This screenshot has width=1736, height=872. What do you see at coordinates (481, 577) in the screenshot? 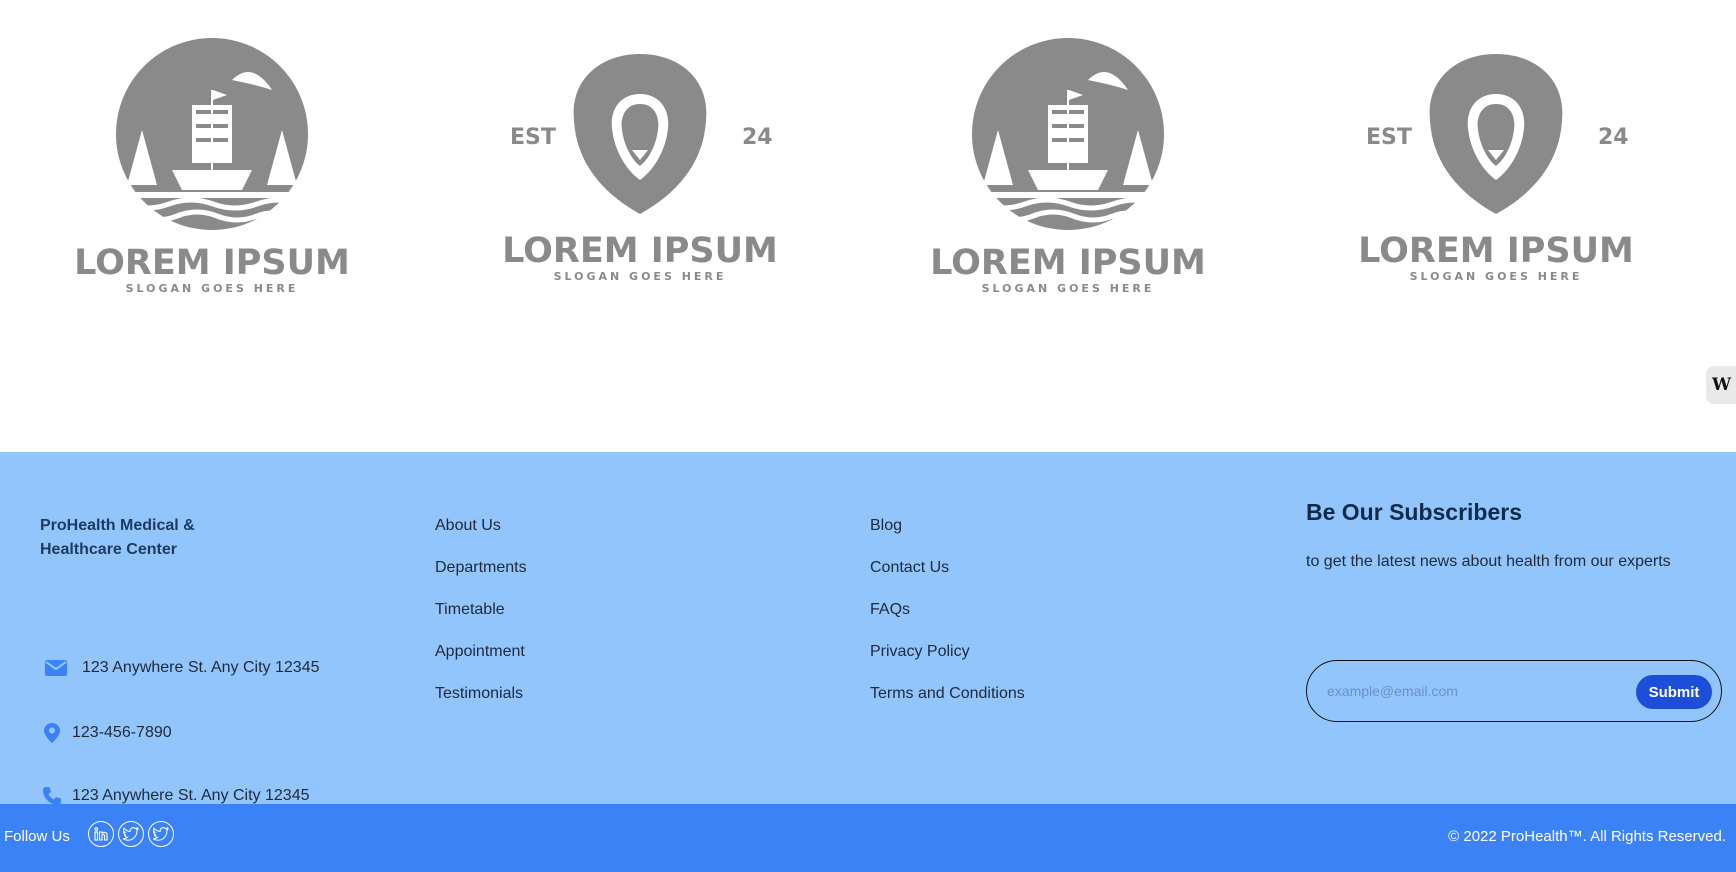
I see `footer-link-departments: Departments` at bounding box center [481, 577].